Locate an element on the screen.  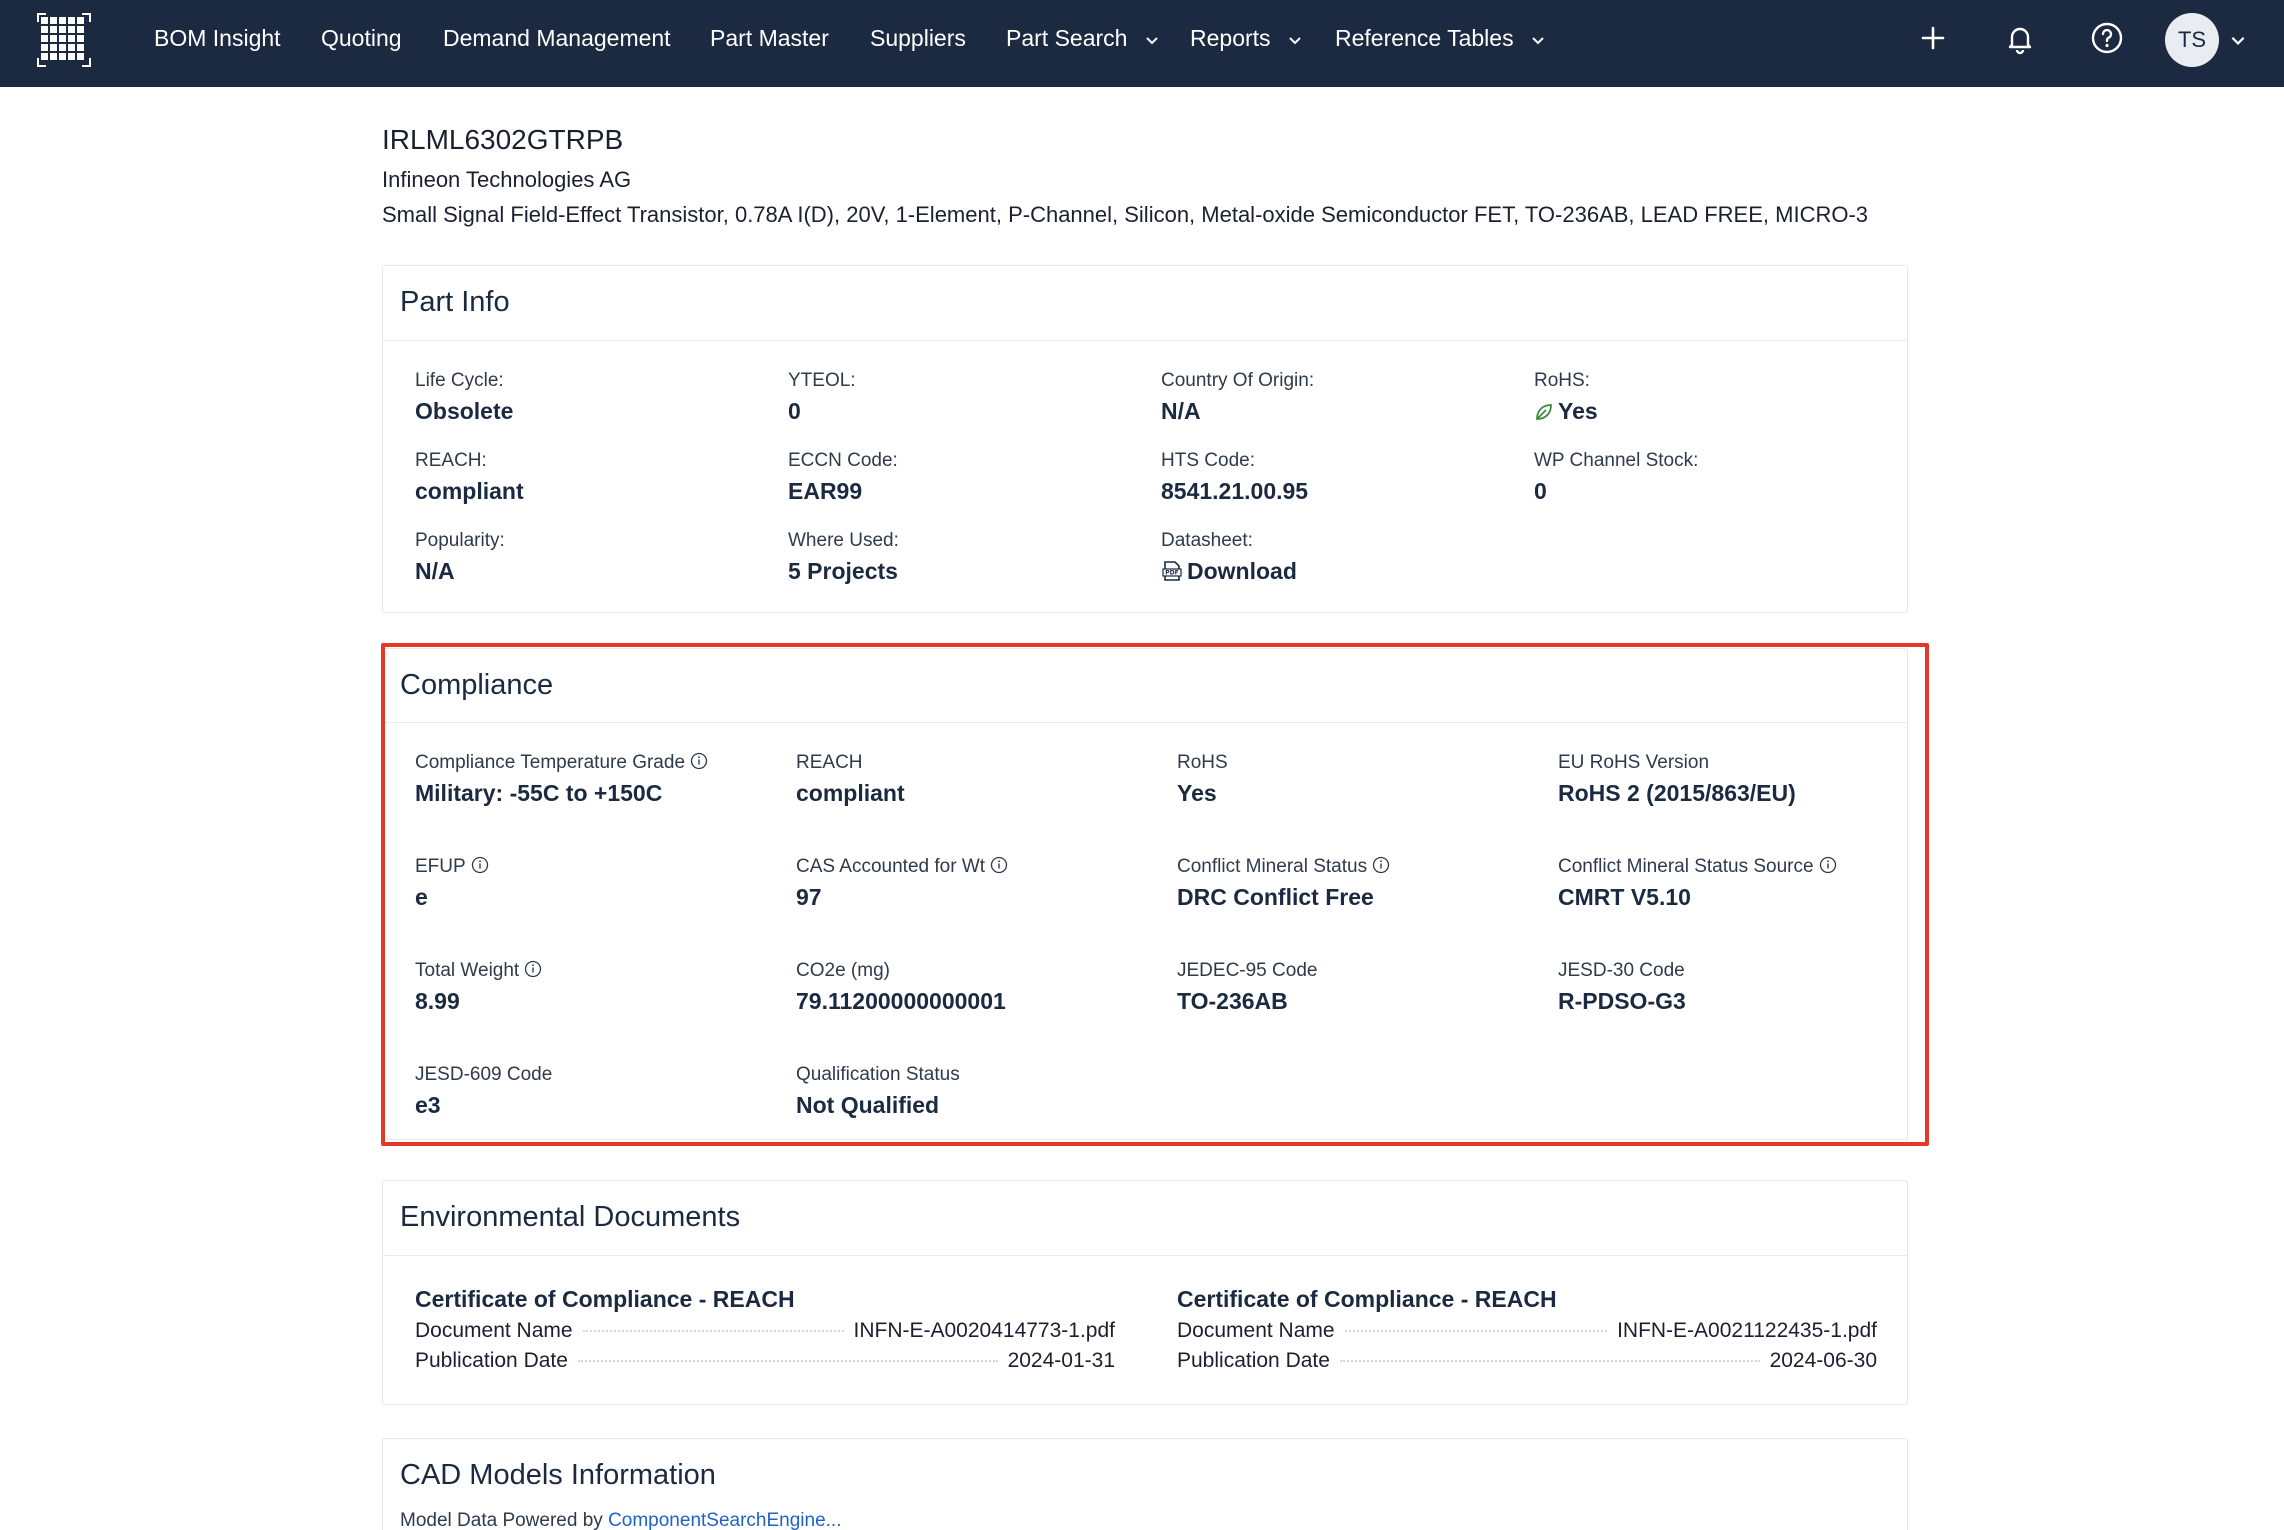
nav-quoting: Quoting is located at coordinates (361, 43).